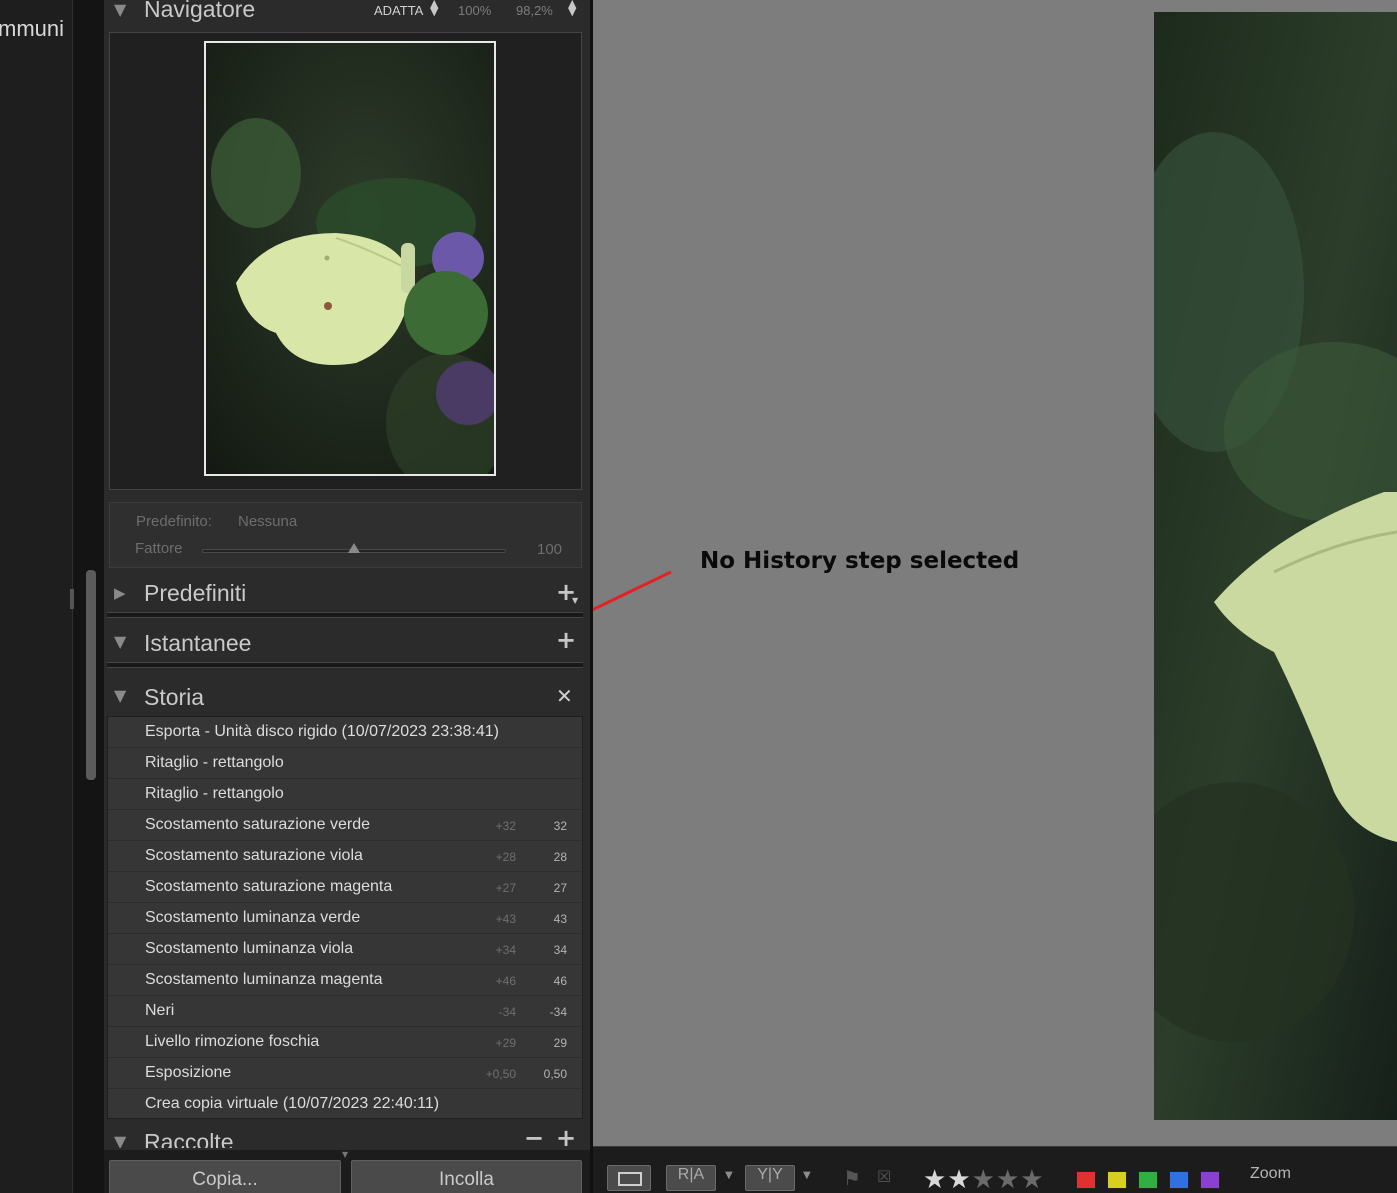 The height and width of the screenshot is (1193, 1397). Describe the element at coordinates (189, 1138) in the screenshot. I see `collections-title: Raccolte` at that location.